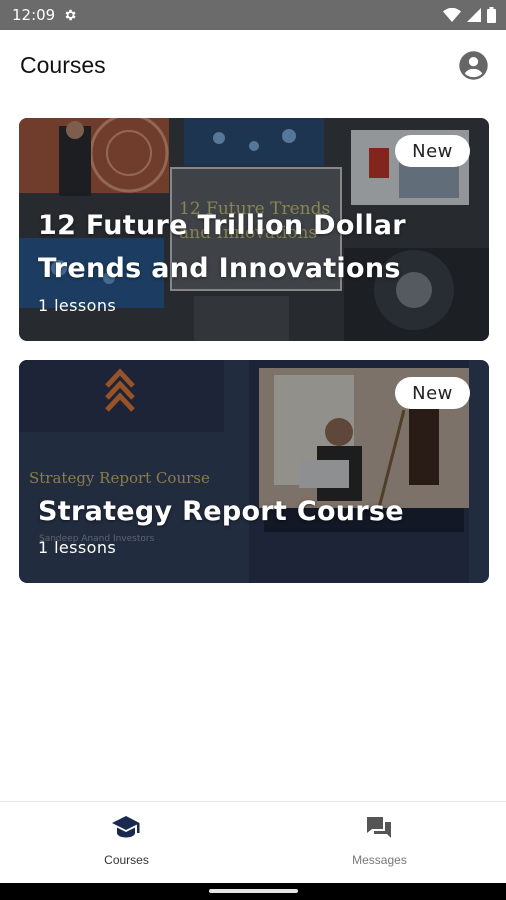 The image size is (506, 900). Describe the element at coordinates (34, 15) in the screenshot. I see `status-time: 12:09` at that location.